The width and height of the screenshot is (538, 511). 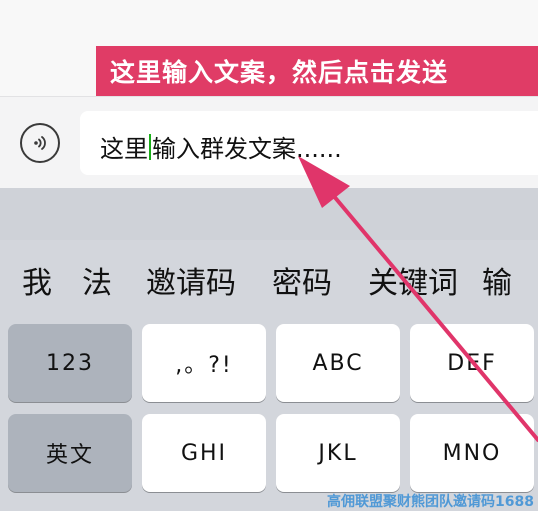 What do you see at coordinates (269, 214) in the screenshot?
I see `keyboard-toolbar-strip` at bounding box center [269, 214].